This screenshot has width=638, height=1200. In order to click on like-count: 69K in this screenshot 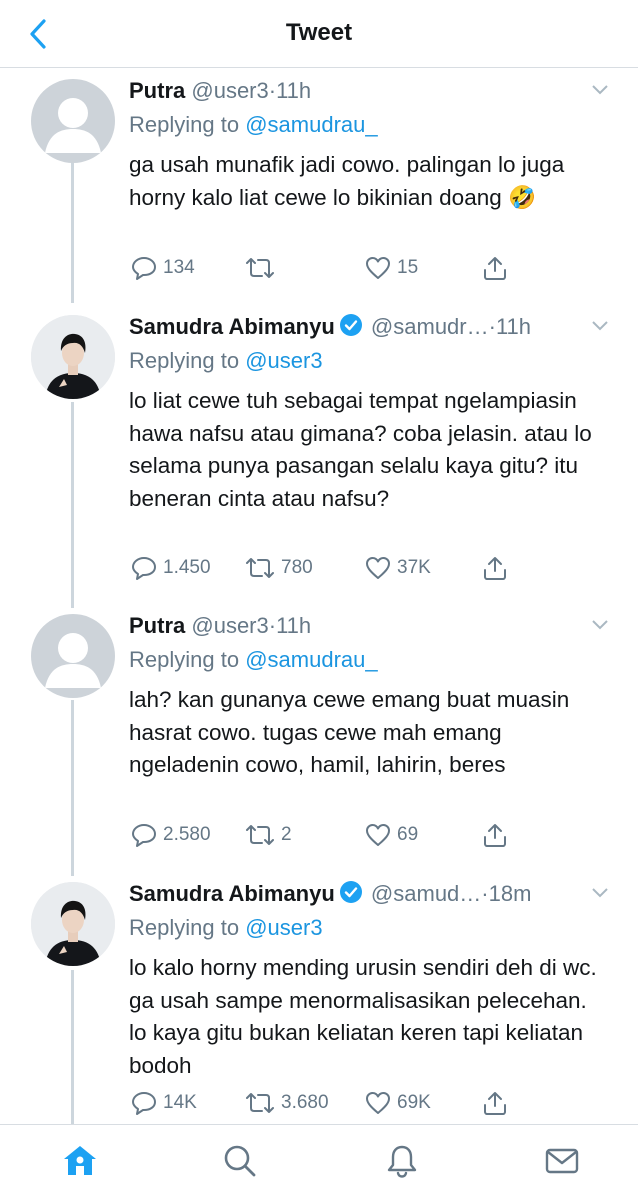, I will do `click(414, 1102)`.